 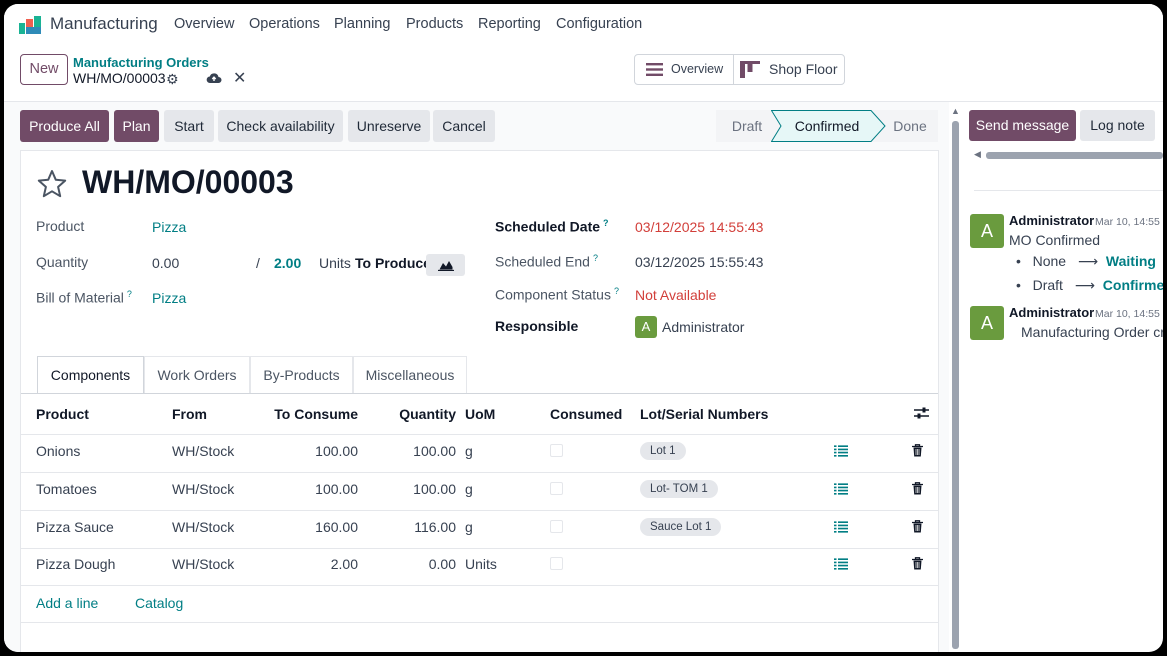 I want to click on scroll-up-icon: ▲, so click(x=955, y=111).